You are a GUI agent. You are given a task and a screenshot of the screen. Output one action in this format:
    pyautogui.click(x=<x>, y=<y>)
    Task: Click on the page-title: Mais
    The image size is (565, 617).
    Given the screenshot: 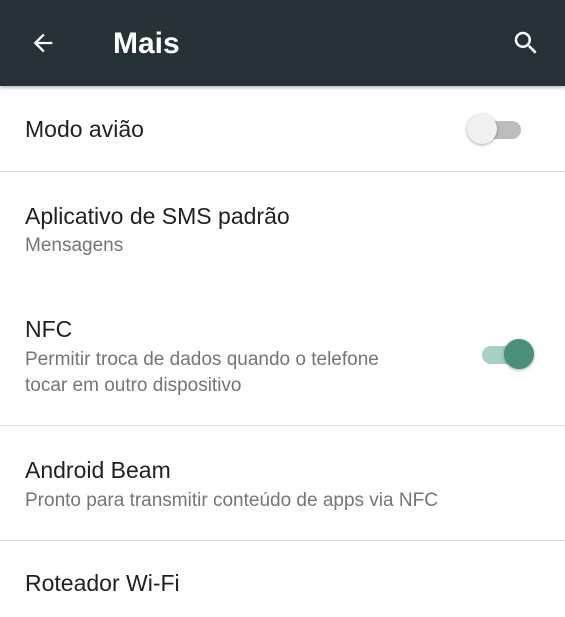 What is the action you would take?
    pyautogui.click(x=146, y=43)
    